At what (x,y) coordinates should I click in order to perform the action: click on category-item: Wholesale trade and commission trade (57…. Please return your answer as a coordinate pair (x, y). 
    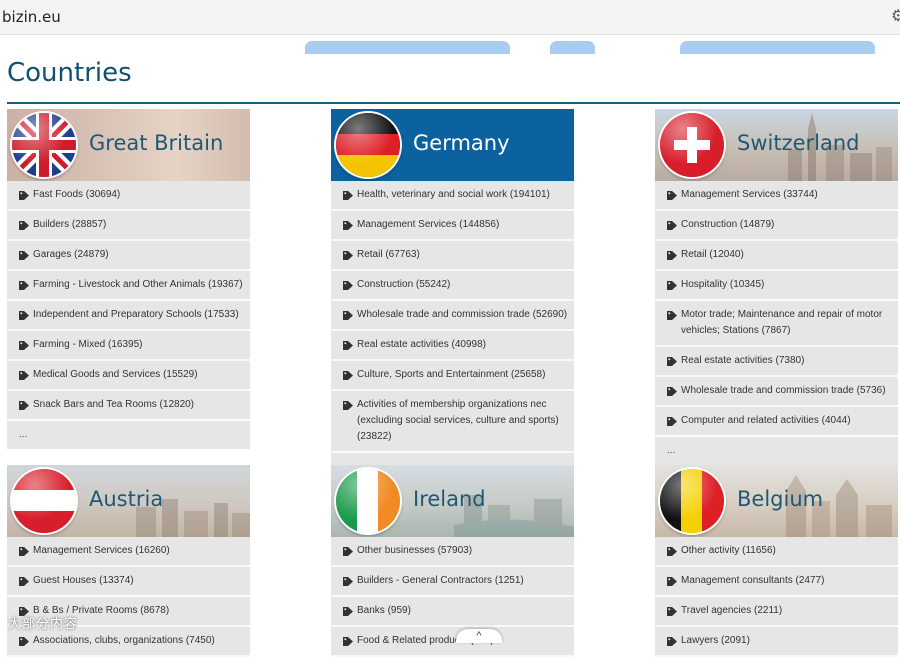
    Looking at the image, I should click on (776, 392).